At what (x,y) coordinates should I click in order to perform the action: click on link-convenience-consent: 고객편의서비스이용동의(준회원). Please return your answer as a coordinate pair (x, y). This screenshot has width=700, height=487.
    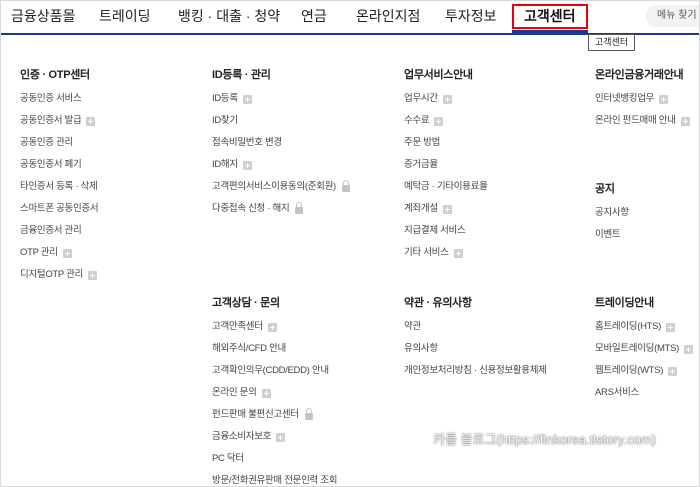
    Looking at the image, I should click on (281, 190).